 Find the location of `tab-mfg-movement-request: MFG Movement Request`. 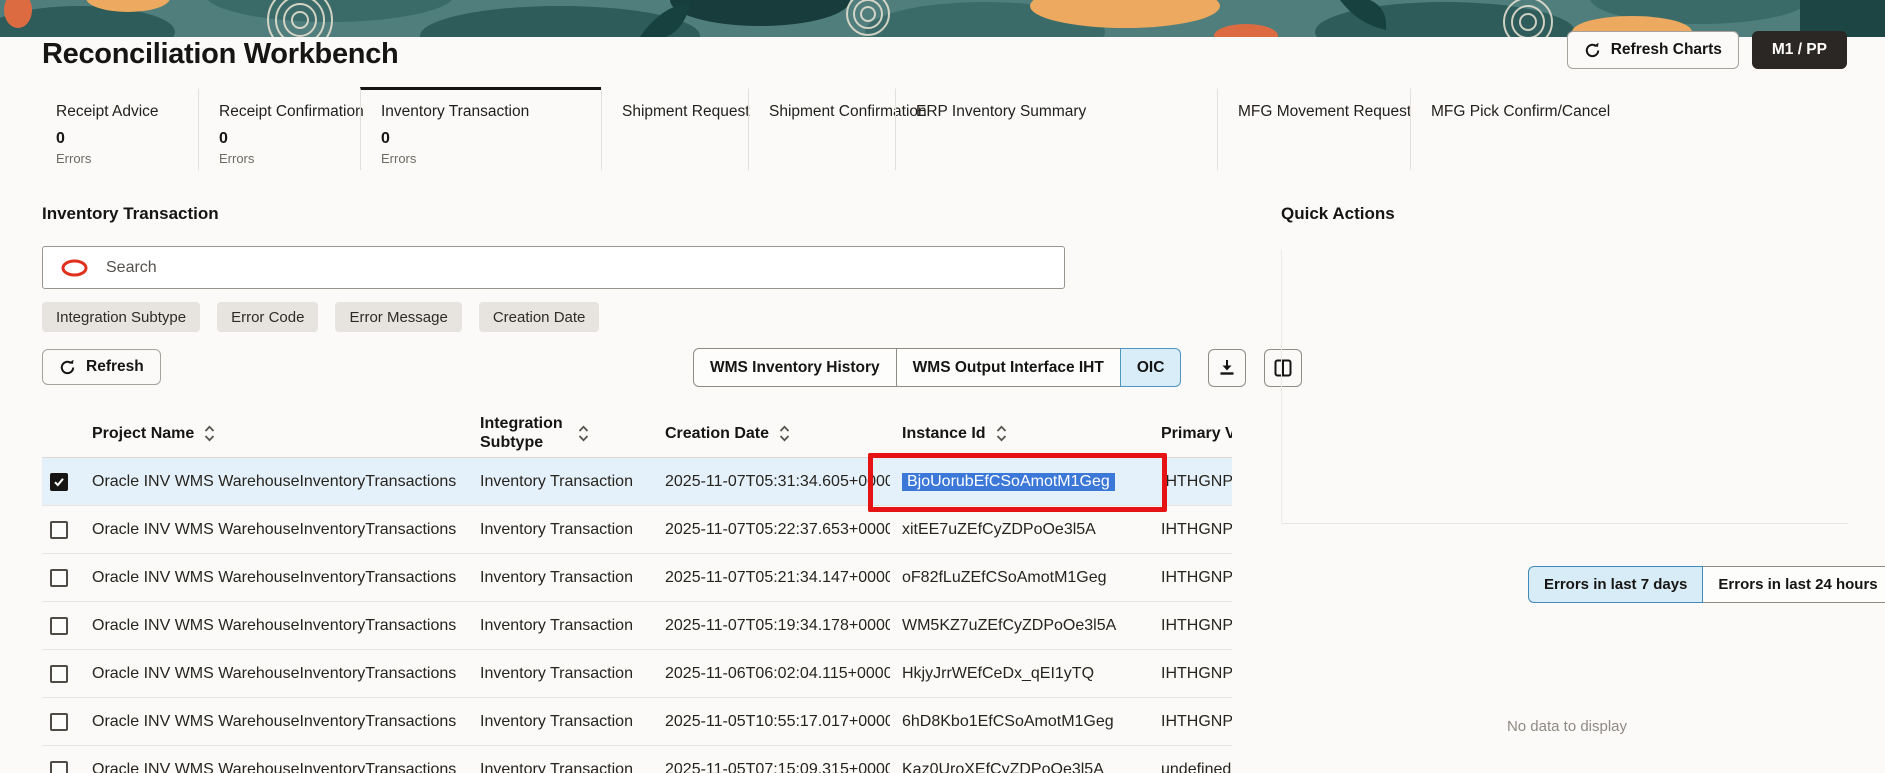

tab-mfg-movement-request: MFG Movement Request is located at coordinates (1314, 128).